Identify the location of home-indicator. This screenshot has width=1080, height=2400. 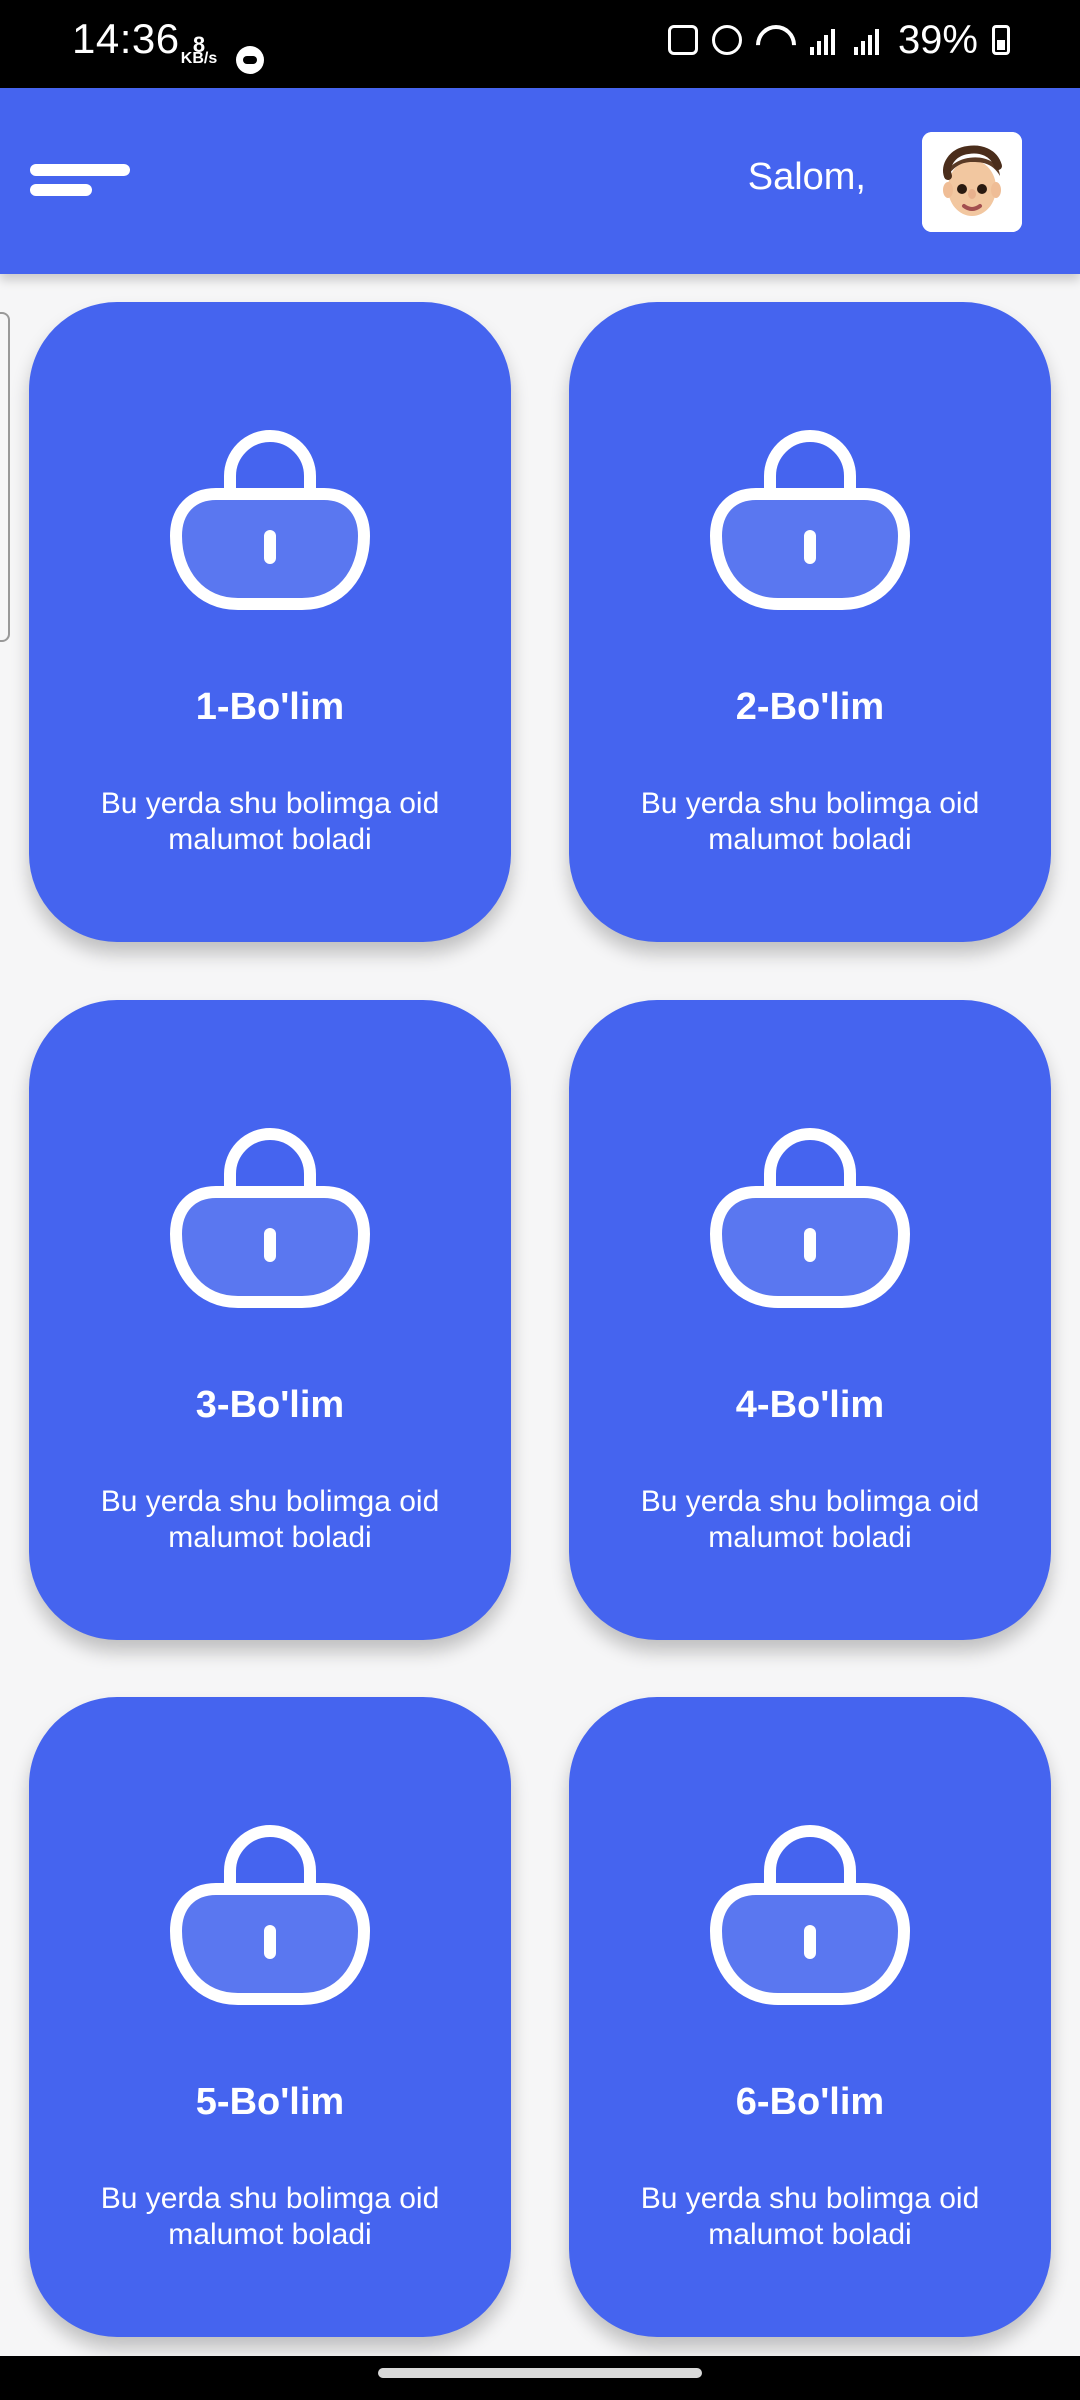
(540, 2373).